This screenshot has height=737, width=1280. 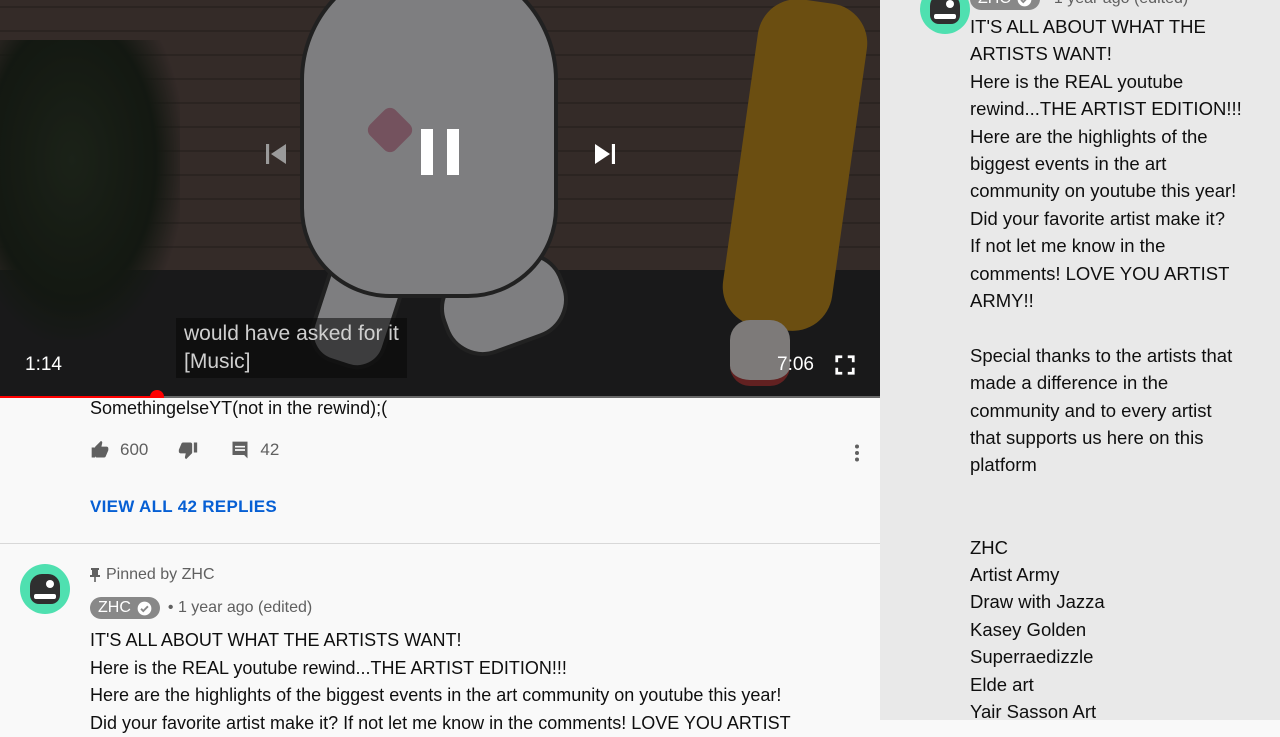 I want to click on skip-previous-icon, so click(x=276, y=154).